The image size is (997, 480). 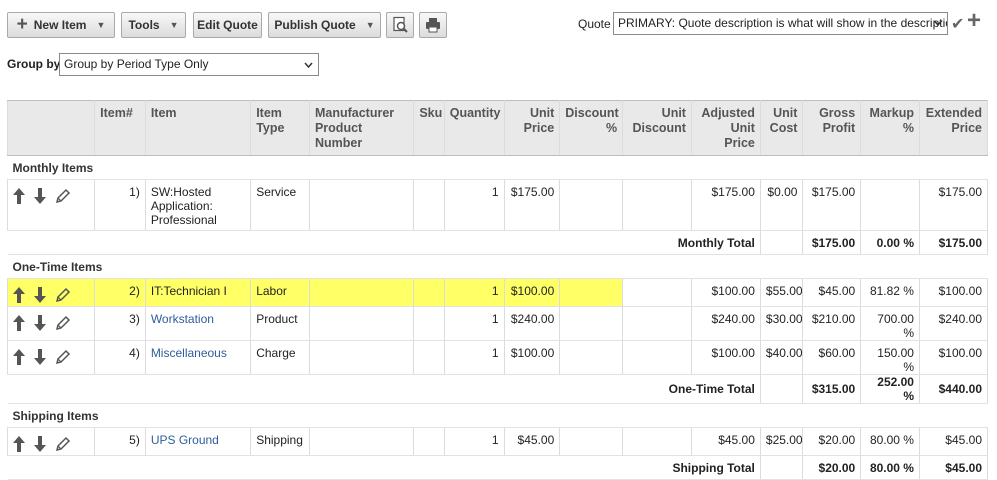 I want to click on edit-quote-label: Edit Quote, so click(x=227, y=25).